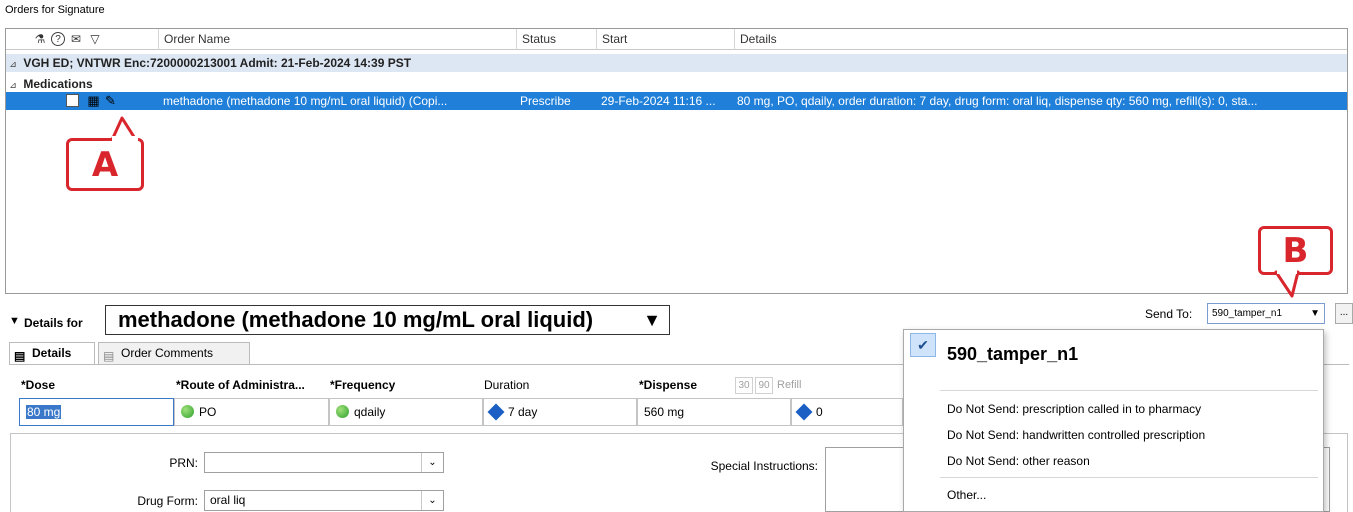 Image resolution: width=1353 pixels, height=512 pixels. What do you see at coordinates (1295, 250) in the screenshot?
I see `callout-b-label: B` at bounding box center [1295, 250].